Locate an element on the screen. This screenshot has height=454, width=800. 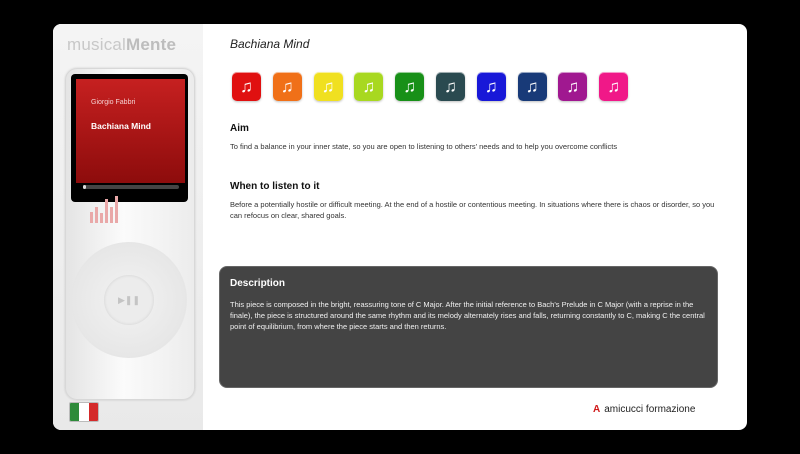
equalizer-bars is located at coordinates (105, 207).